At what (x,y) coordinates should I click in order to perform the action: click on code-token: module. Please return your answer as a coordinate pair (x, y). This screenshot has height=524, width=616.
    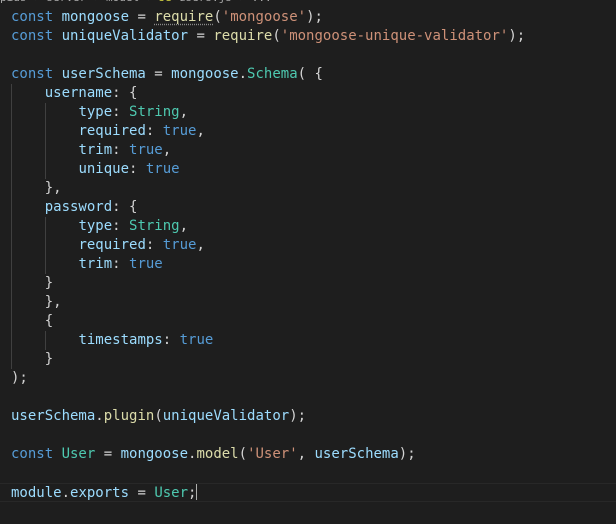
    Looking at the image, I should click on (36, 493).